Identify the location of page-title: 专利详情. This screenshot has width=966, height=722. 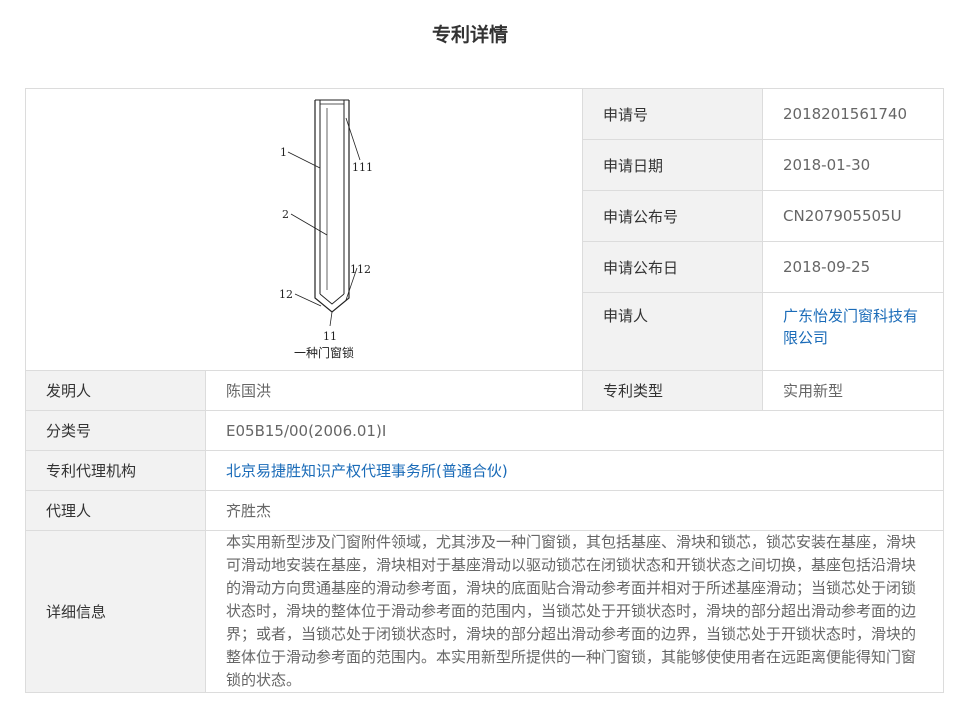
(469, 35).